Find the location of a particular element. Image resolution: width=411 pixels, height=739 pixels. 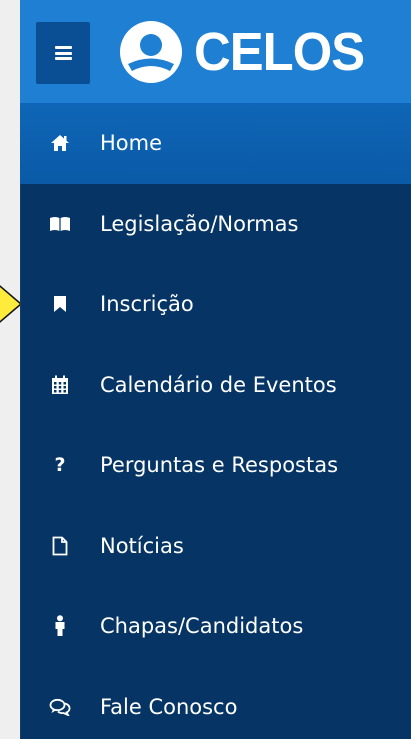

chat-icon is located at coordinates (60, 707).